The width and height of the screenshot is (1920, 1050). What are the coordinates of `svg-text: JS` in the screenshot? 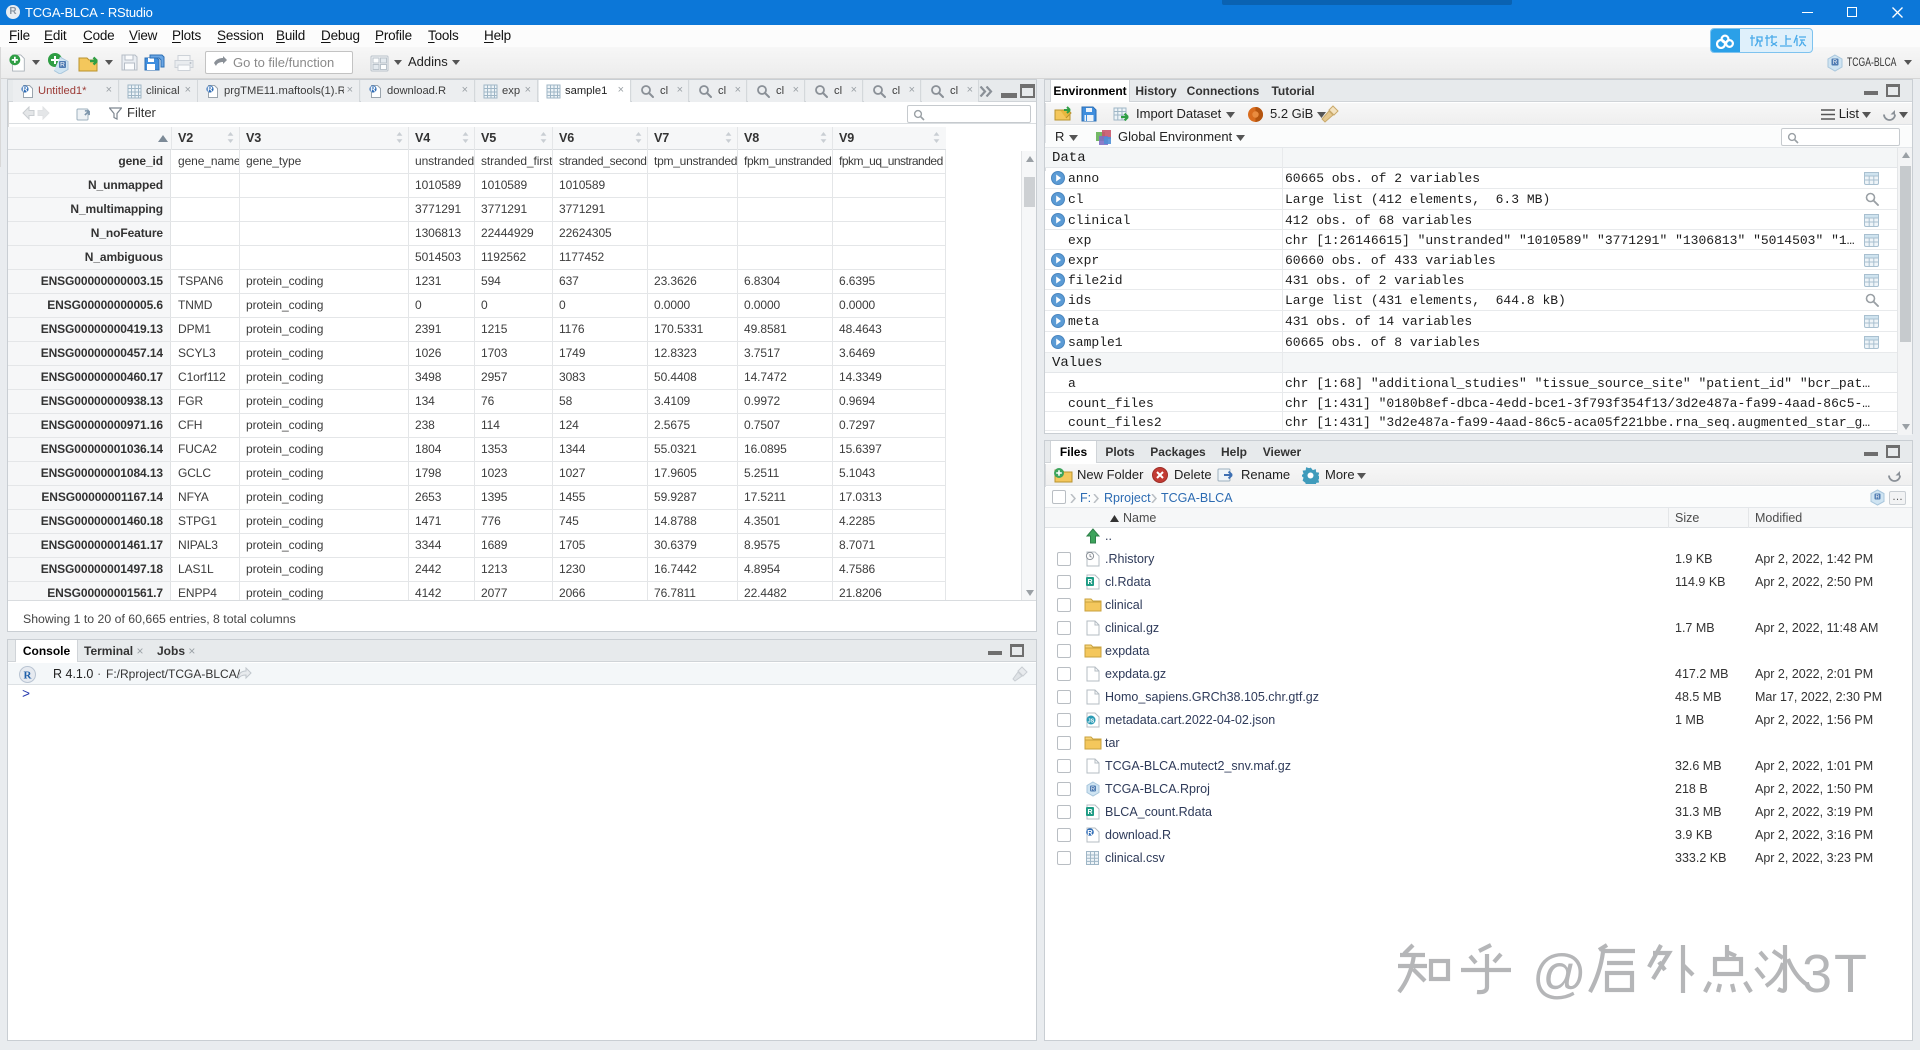 It's located at (1091, 722).